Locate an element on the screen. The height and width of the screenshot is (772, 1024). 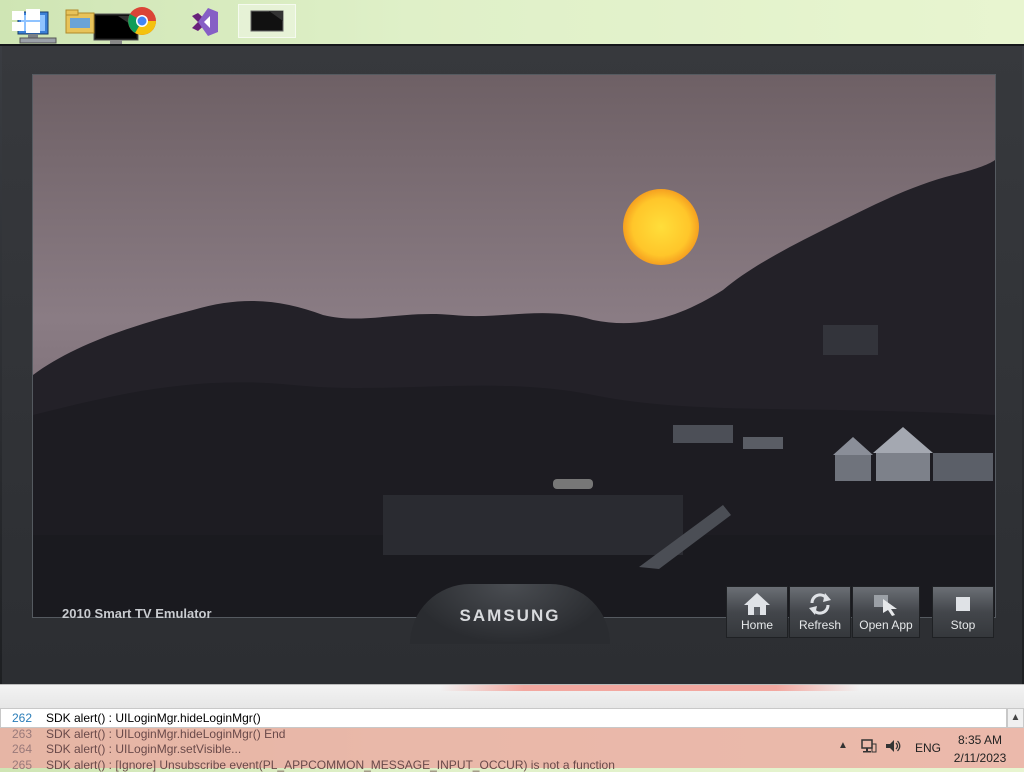
stop-label: Stop is located at coordinates (963, 625).